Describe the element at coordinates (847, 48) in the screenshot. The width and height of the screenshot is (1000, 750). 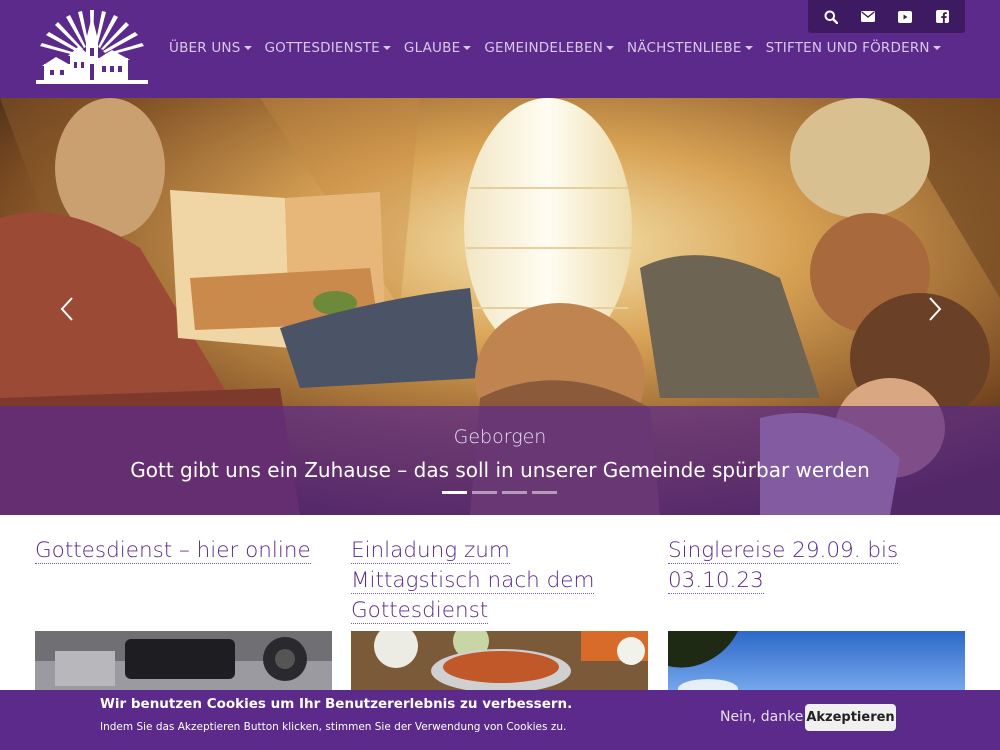
I see `nav-label: STIFTEN UND FÖRDERN` at that location.